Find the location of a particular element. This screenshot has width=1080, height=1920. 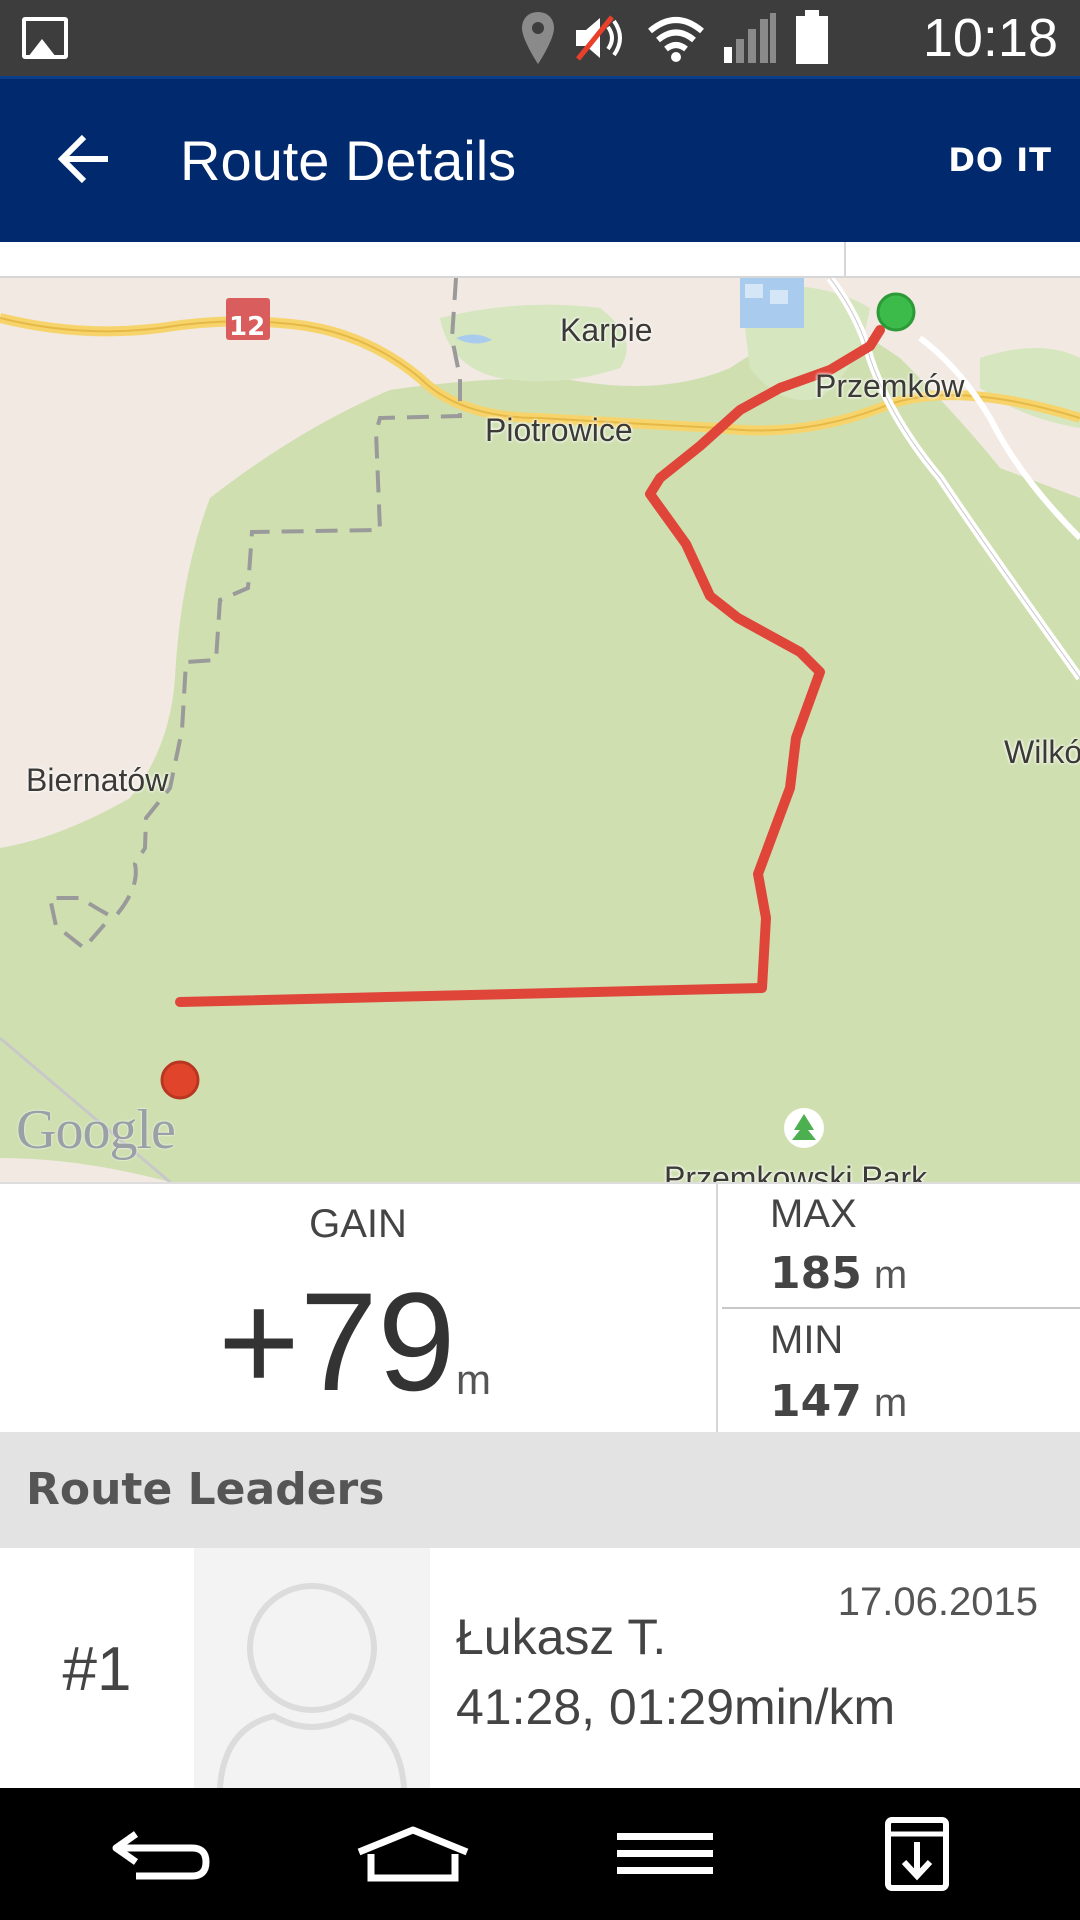

min-value: 147 is located at coordinates (816, 1401).